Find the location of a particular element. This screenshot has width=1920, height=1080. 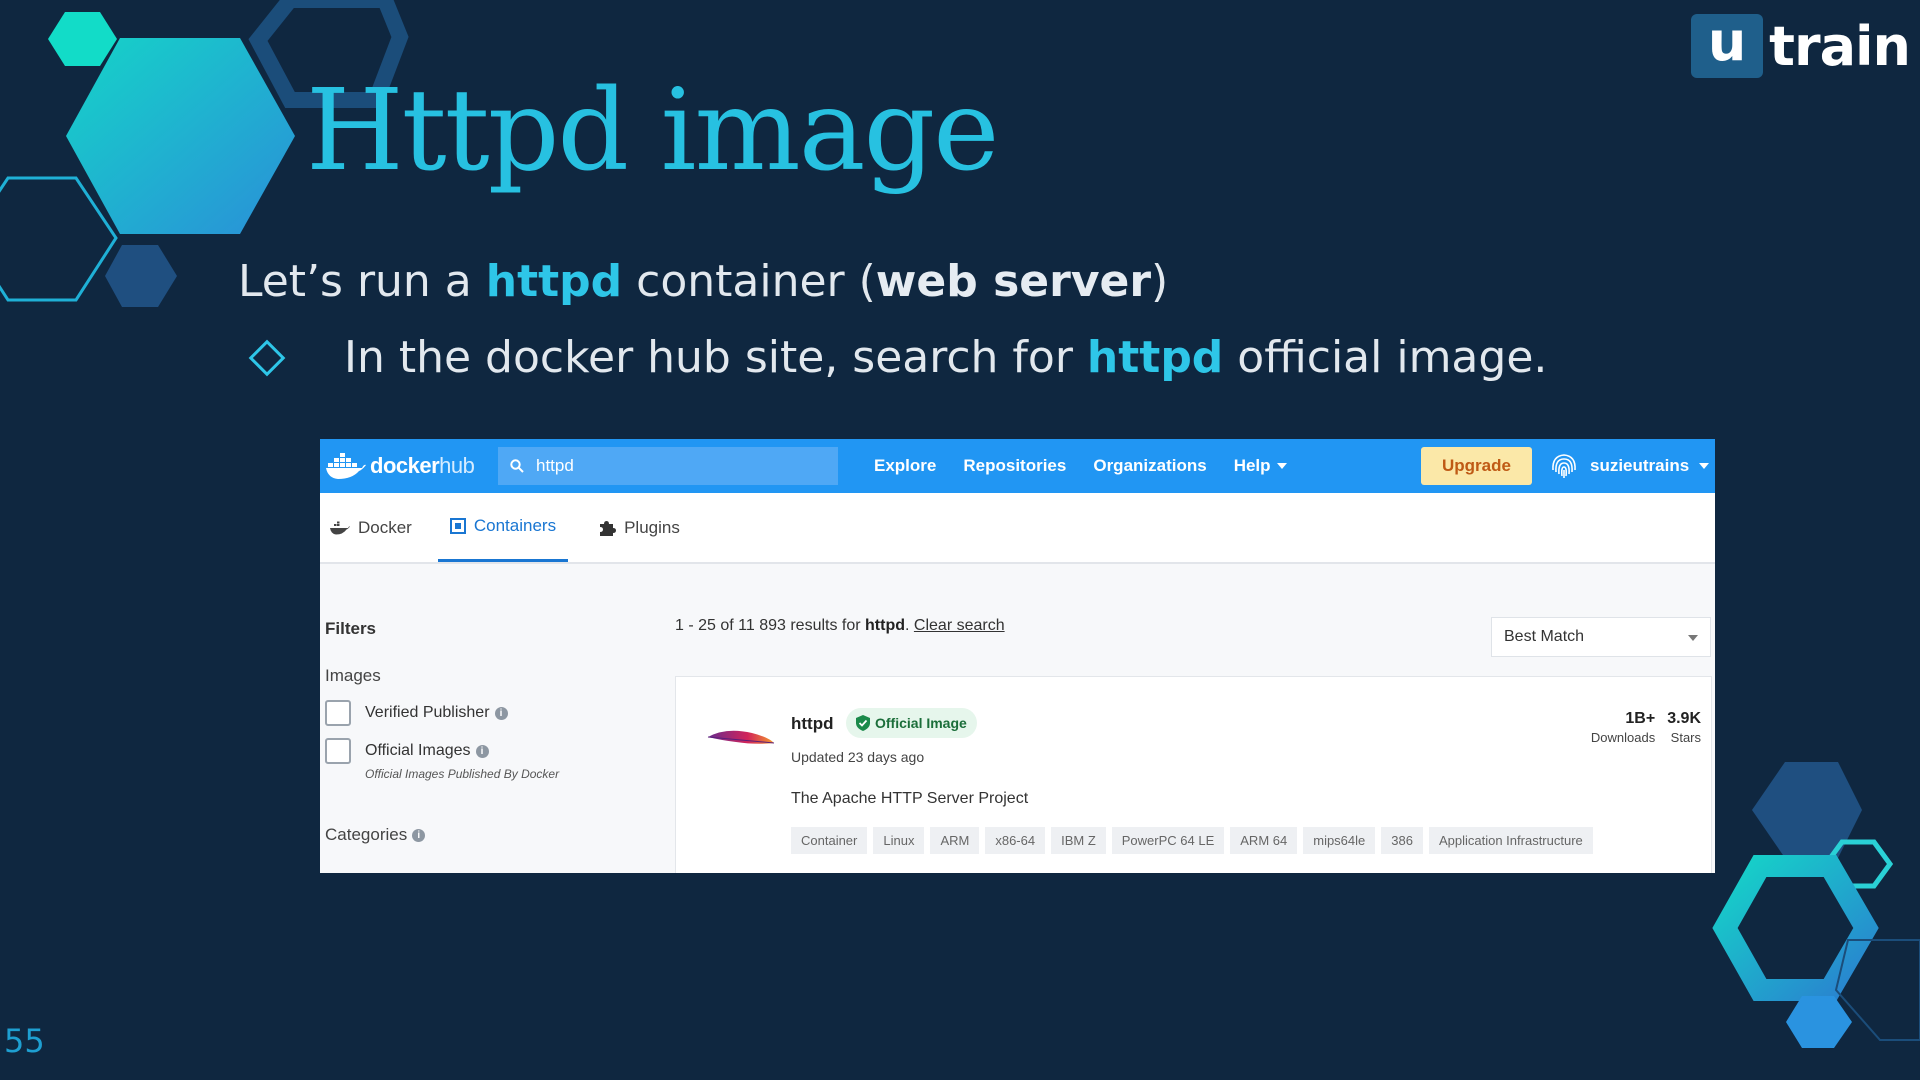

nav-explore: Explore is located at coordinates (905, 466).